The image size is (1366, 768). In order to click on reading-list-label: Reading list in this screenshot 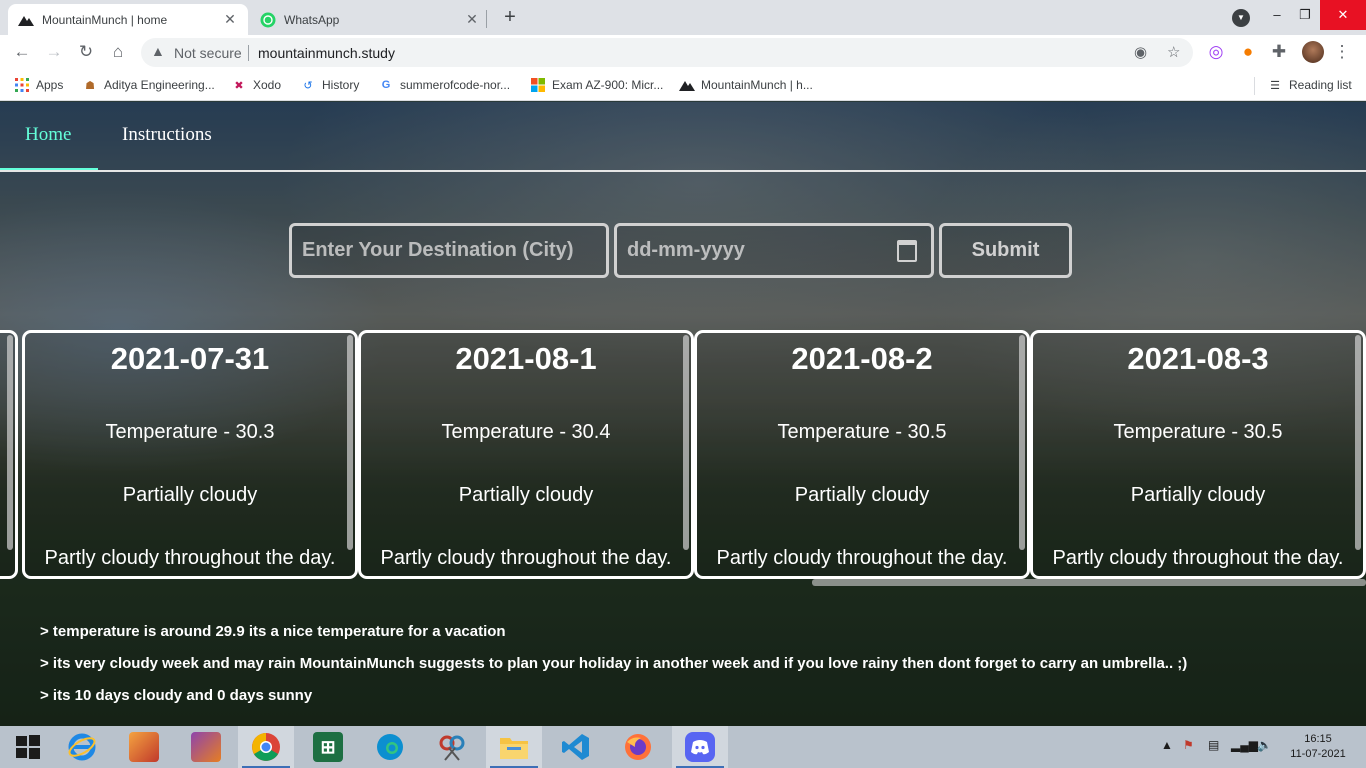, I will do `click(1320, 85)`.